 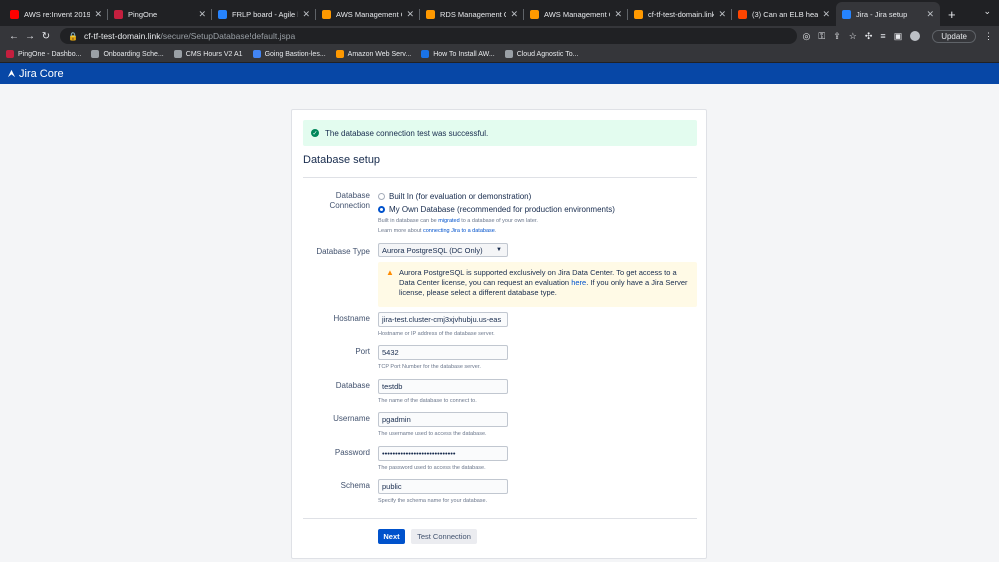 What do you see at coordinates (407, 221) in the screenshot?
I see `connection-desc-text1: Built in database can be` at bounding box center [407, 221].